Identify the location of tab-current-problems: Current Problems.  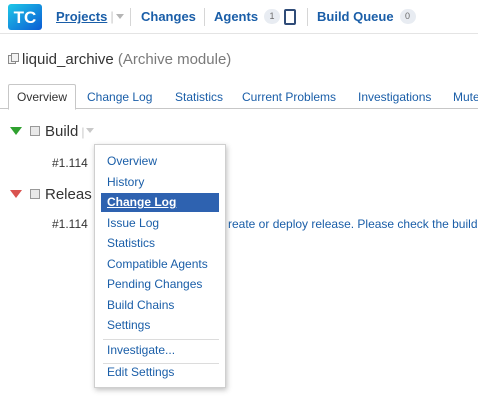
(289, 98).